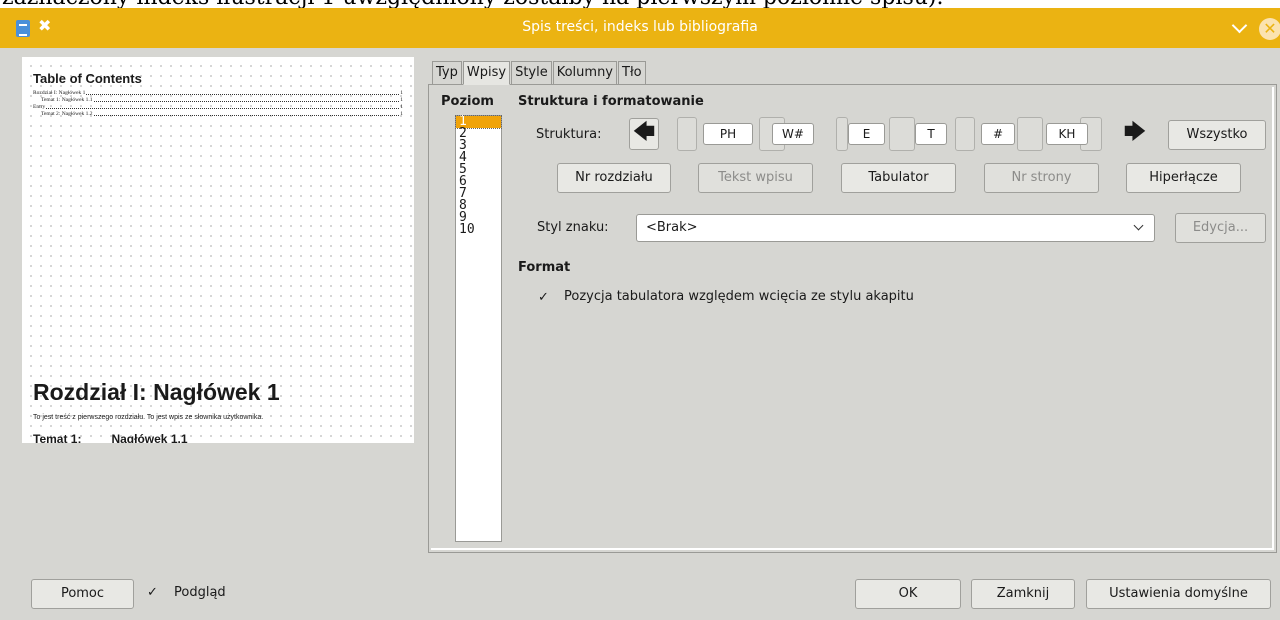 The height and width of the screenshot is (620, 1280). Describe the element at coordinates (614, 178) in the screenshot. I see `chapter-number-button: Nr rozdziału` at that location.